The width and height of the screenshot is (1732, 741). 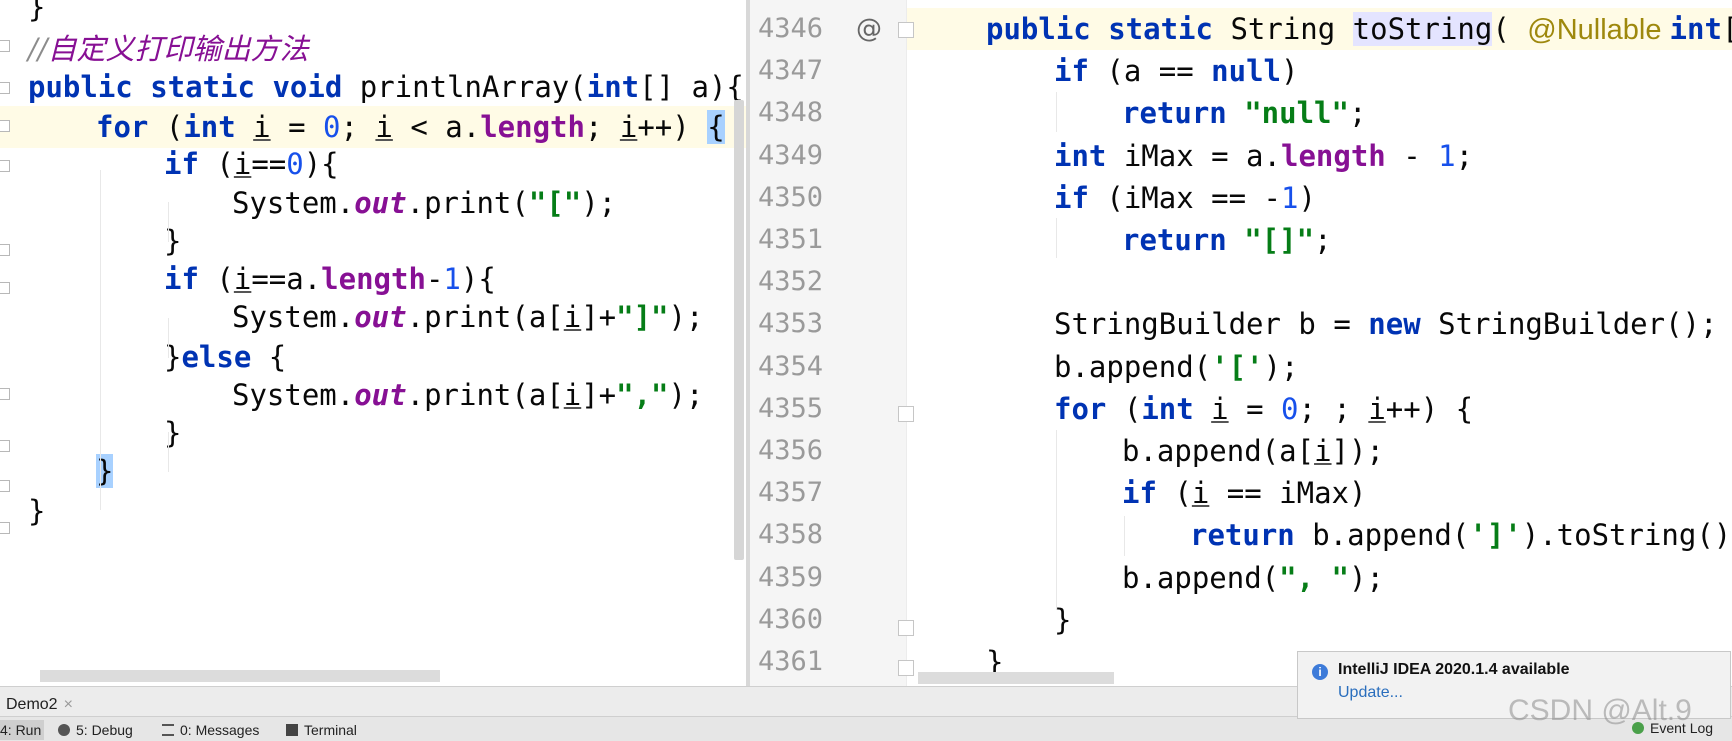 I want to click on code-text: b.append(a[i]);, so click(x=1253, y=451).